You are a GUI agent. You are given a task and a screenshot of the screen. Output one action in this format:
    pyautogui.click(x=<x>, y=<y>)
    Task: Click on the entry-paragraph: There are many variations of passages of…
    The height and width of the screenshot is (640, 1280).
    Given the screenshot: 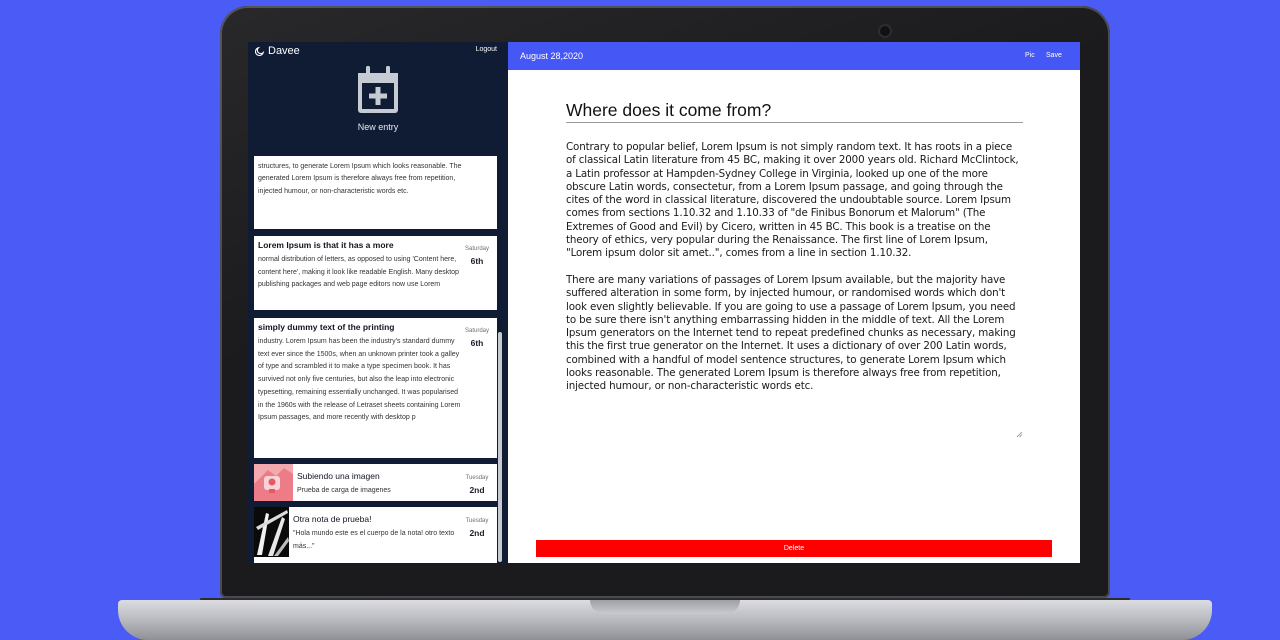 What is the action you would take?
    pyautogui.click(x=791, y=333)
    